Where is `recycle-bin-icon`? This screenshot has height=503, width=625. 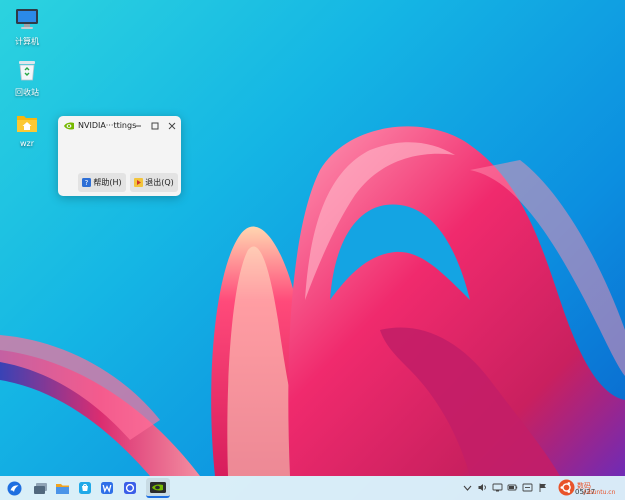
recycle-bin-icon is located at coordinates (27, 71).